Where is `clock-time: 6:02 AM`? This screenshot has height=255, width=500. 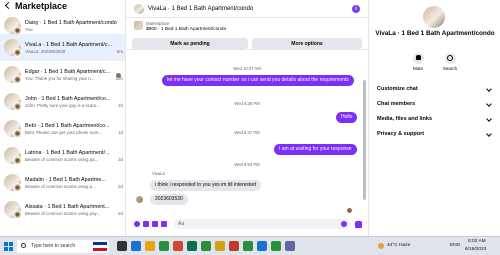
clock-time: 6:02 AM is located at coordinates (477, 241).